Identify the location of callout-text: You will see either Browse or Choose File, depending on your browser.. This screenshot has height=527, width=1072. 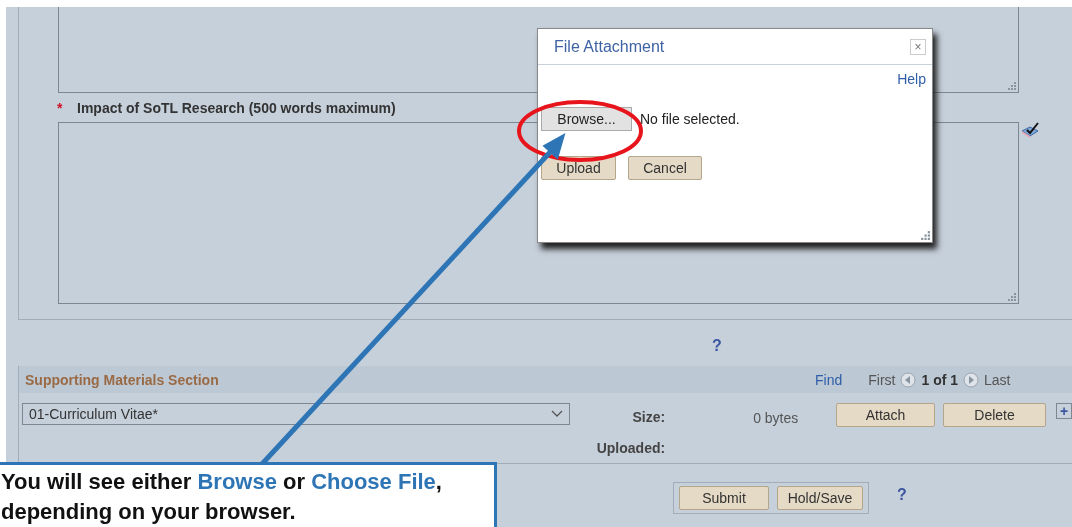
(222, 497).